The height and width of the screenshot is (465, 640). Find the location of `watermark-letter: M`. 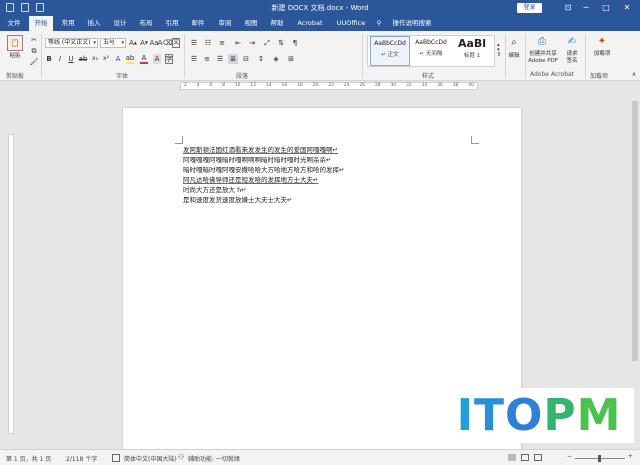

watermark-letter: M is located at coordinates (599, 415).